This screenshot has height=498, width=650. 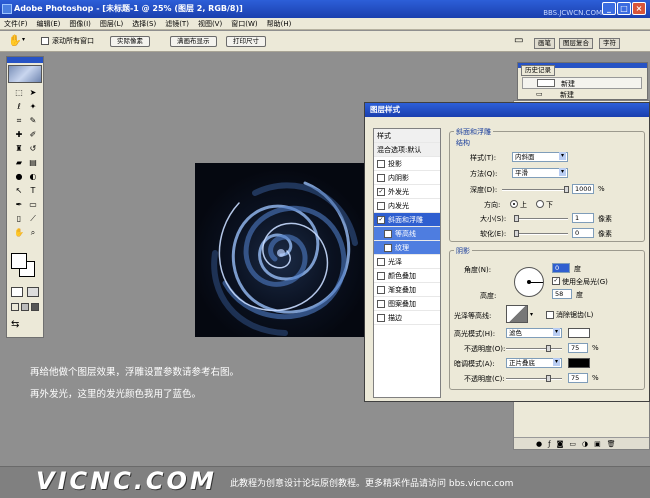 What do you see at coordinates (585, 444) in the screenshot?
I see `new-adjustment-icon: ◑` at bounding box center [585, 444].